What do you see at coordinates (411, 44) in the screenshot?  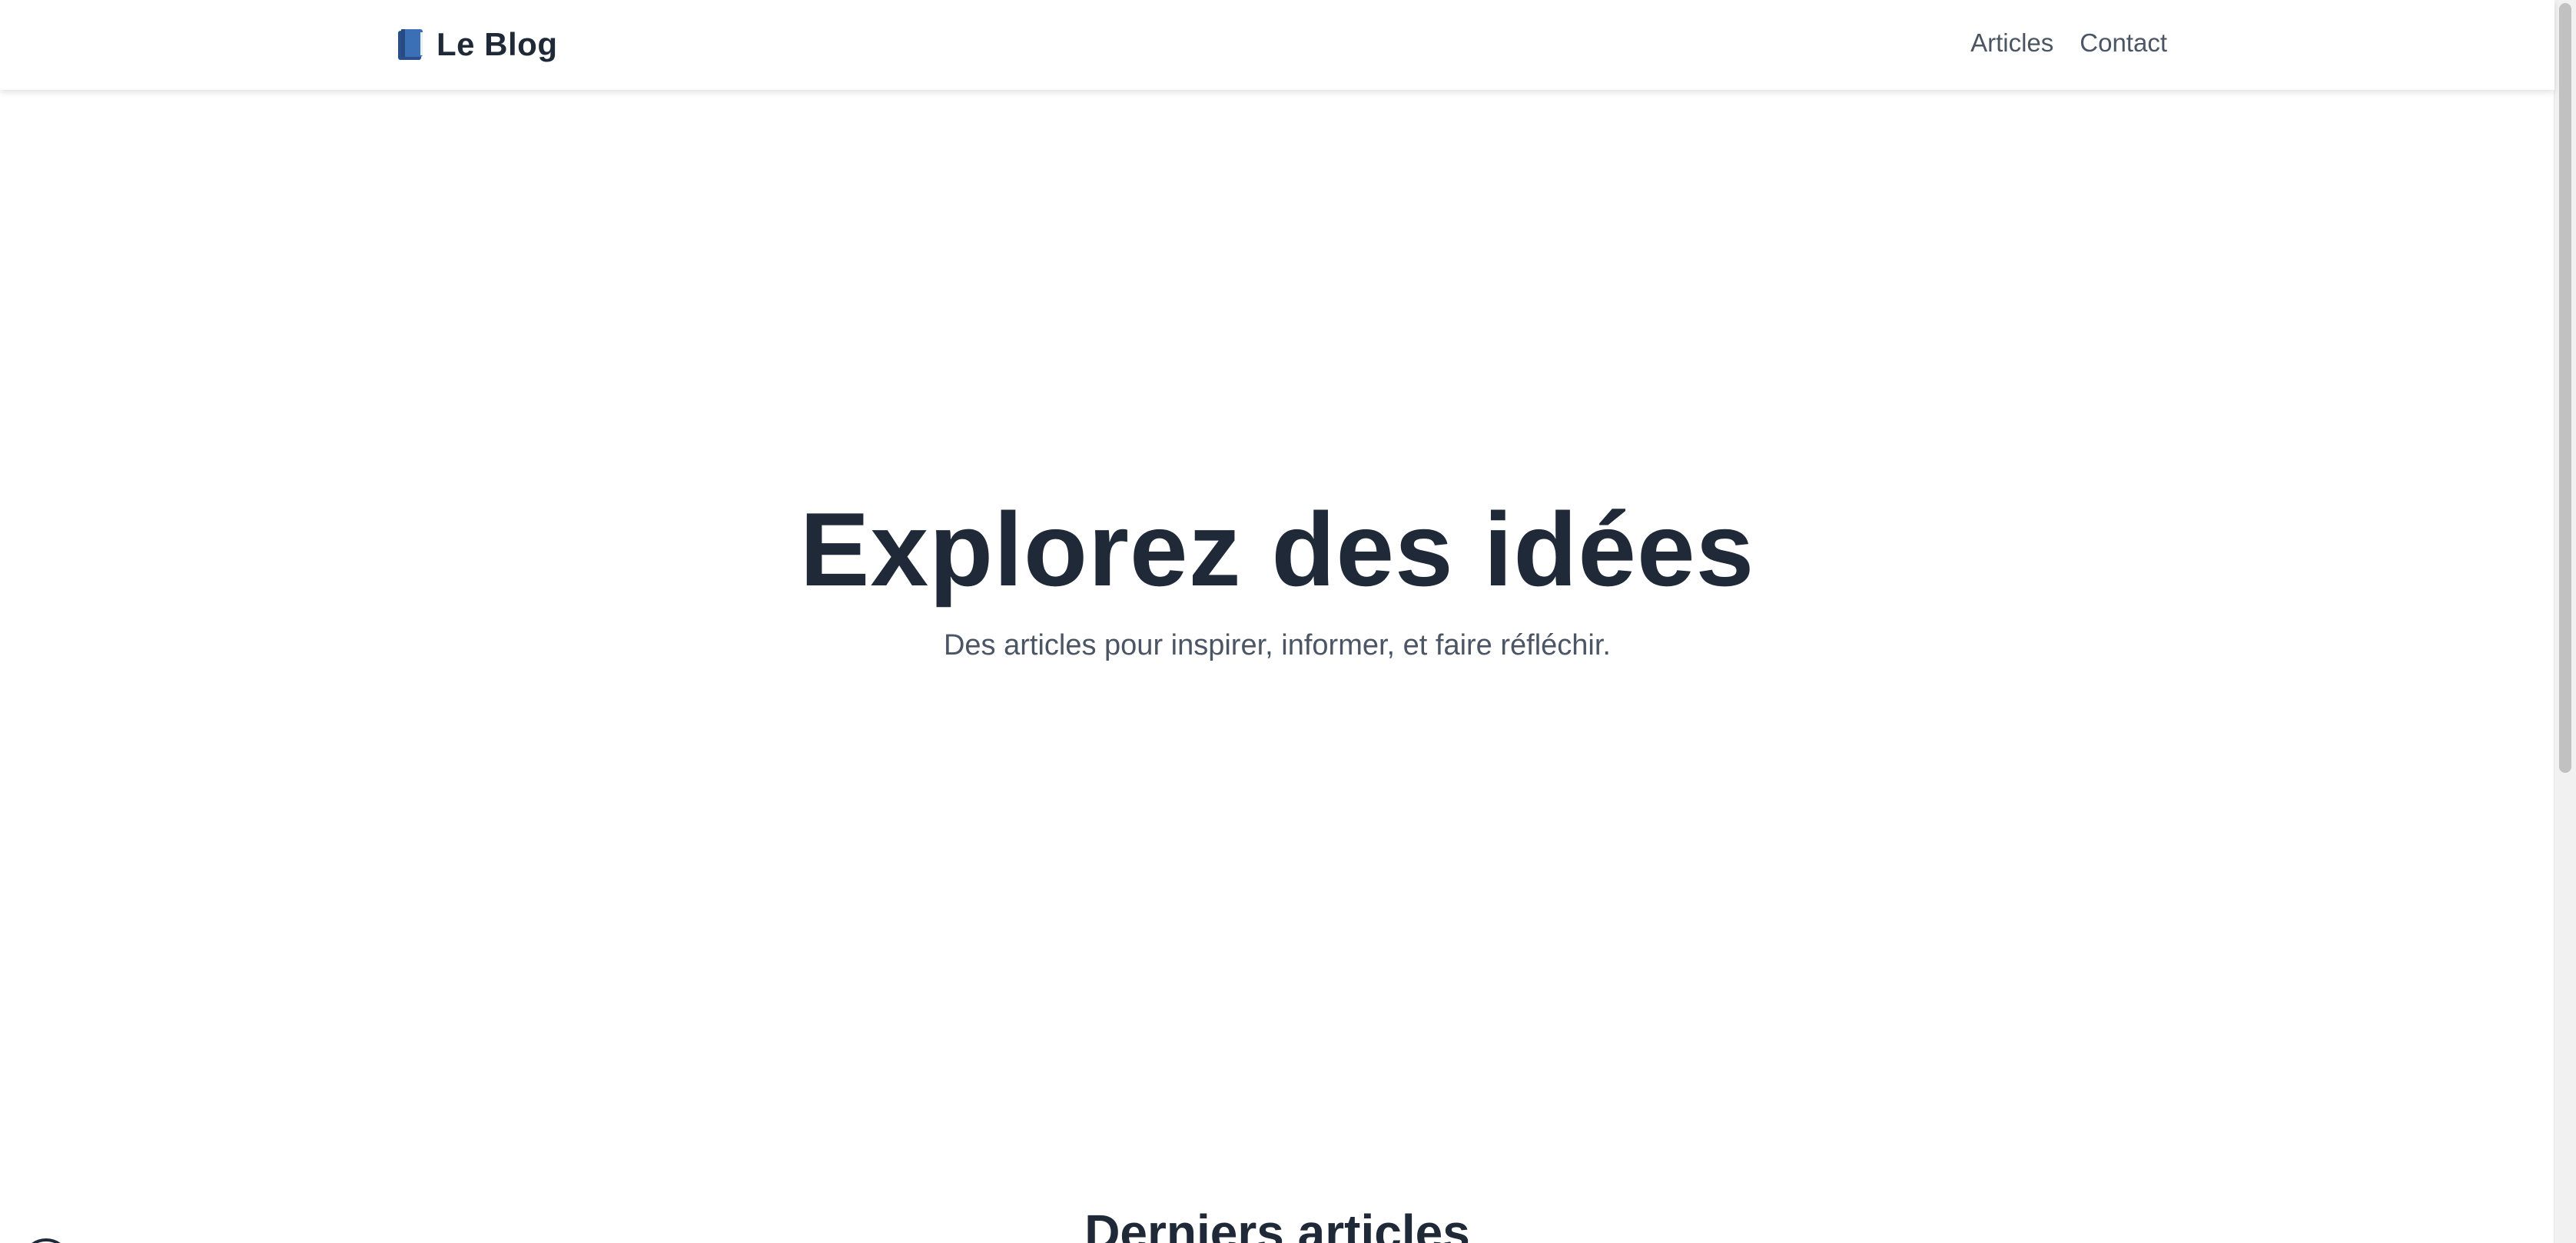 I see `book-icon` at bounding box center [411, 44].